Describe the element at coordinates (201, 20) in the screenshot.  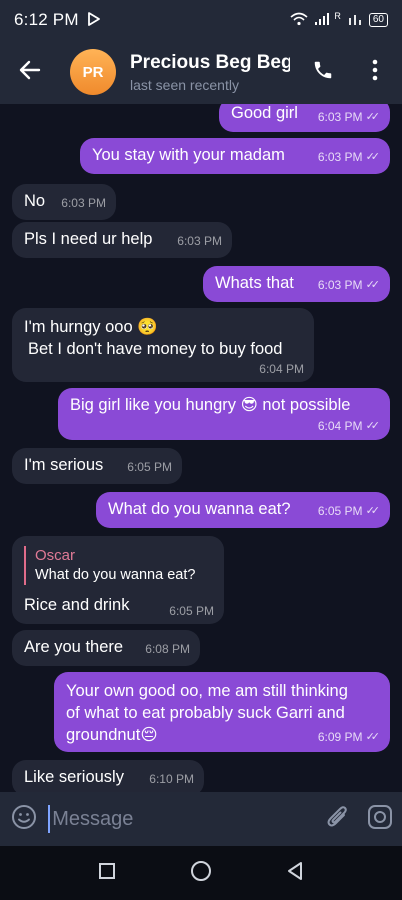
I see `status-bar: 6:12 PM R 60` at that location.